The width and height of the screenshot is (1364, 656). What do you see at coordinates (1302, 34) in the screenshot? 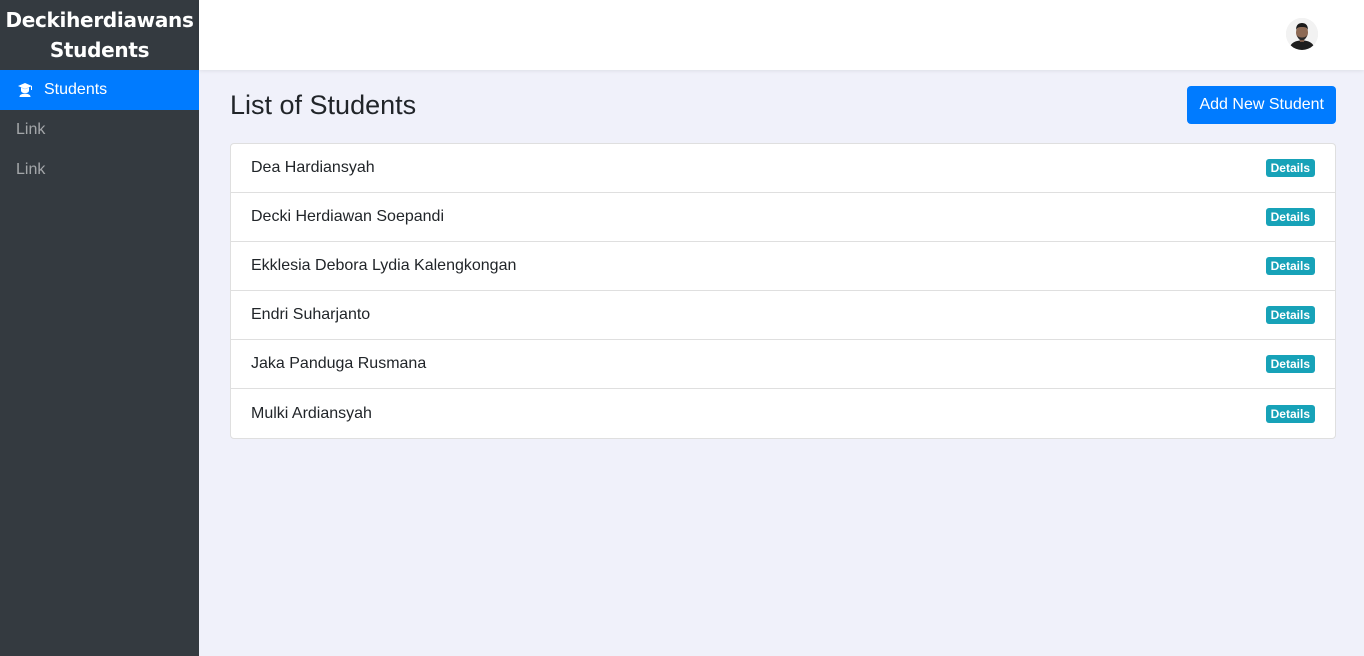
I see `user-avatar` at bounding box center [1302, 34].